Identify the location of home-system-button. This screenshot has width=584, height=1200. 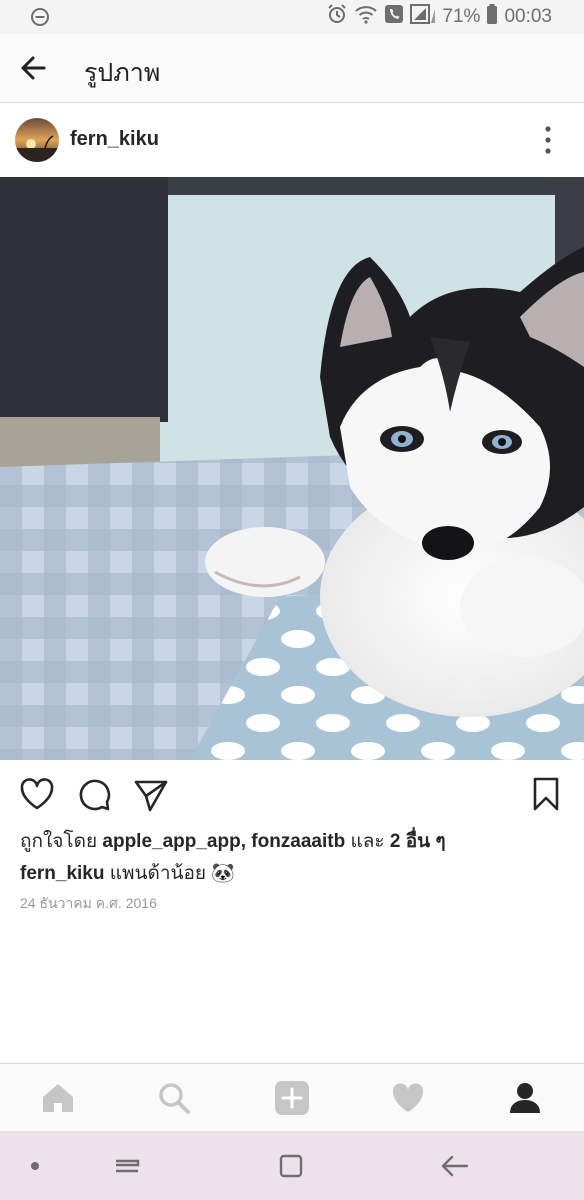
(291, 1166).